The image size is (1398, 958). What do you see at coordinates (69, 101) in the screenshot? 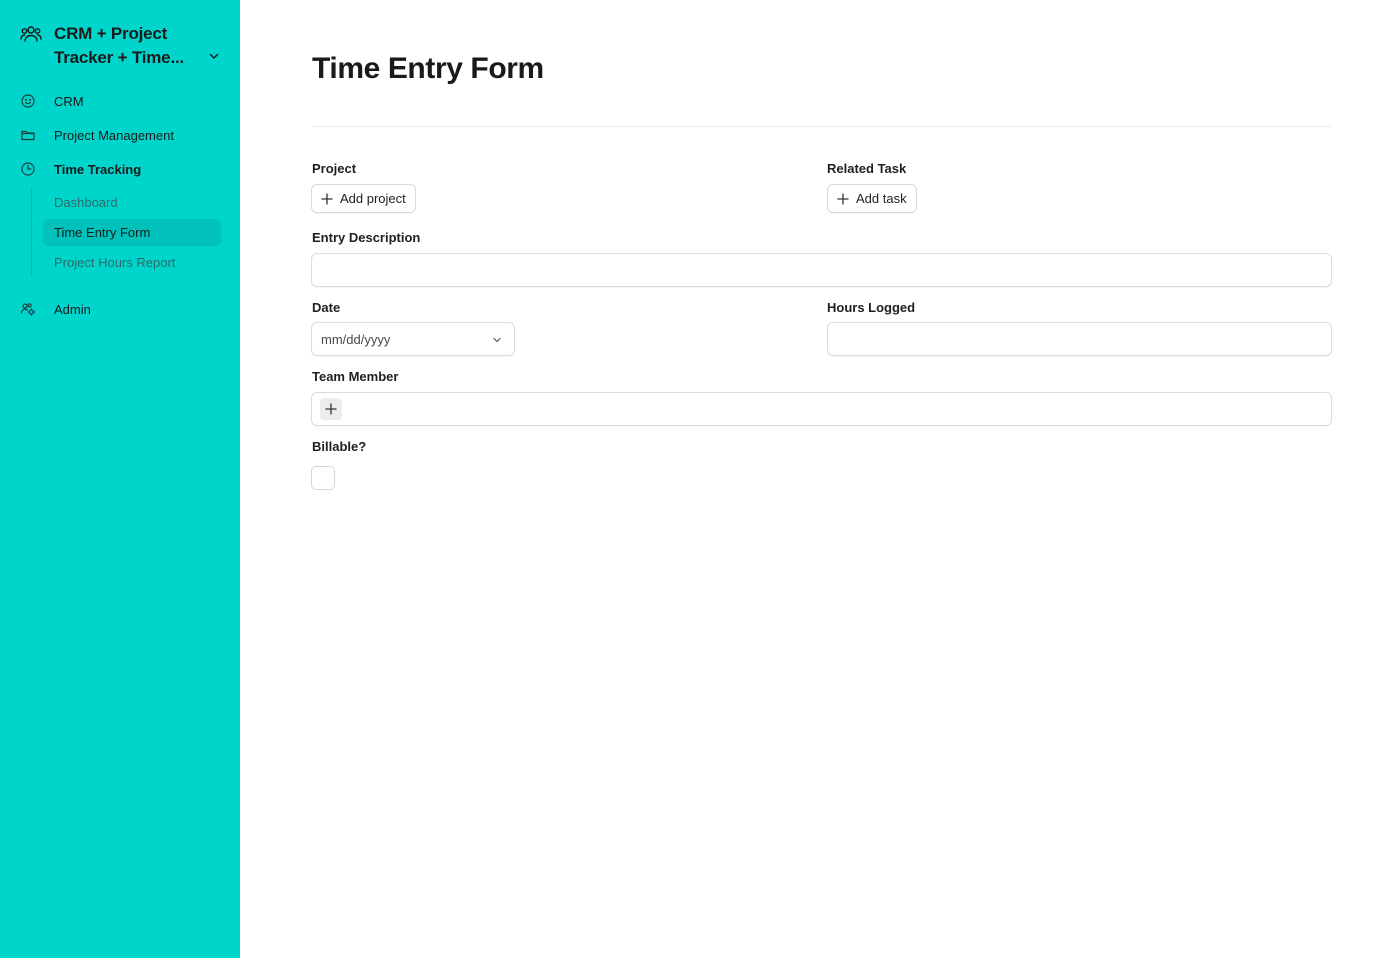
I see `sidebar-item-label: CRM` at bounding box center [69, 101].